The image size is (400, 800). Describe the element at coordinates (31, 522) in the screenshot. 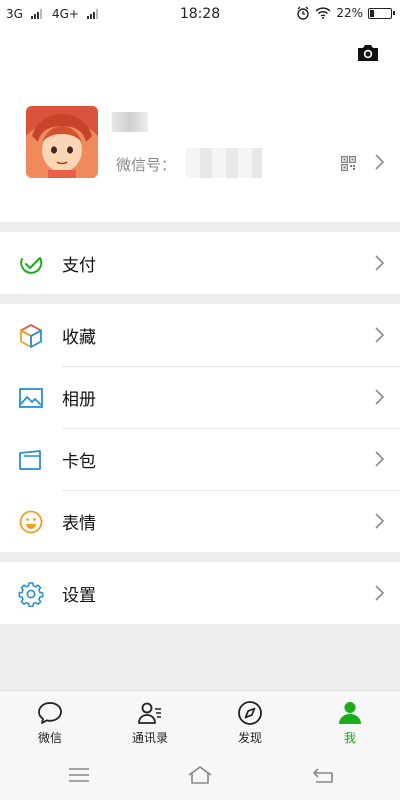

I see `smiley-icon` at that location.